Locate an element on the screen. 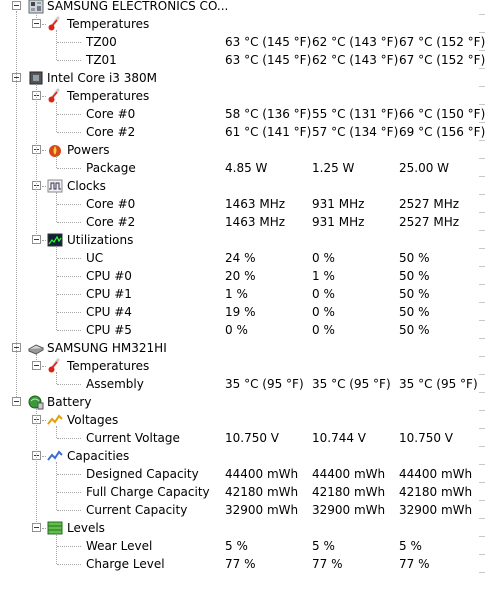 The height and width of the screenshot is (591, 485). sensor-min: 35 °C (95 °F) is located at coordinates (351, 384).